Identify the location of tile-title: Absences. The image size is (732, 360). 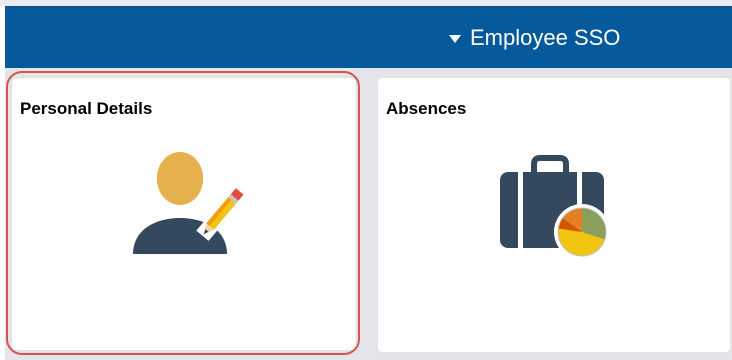
(426, 108).